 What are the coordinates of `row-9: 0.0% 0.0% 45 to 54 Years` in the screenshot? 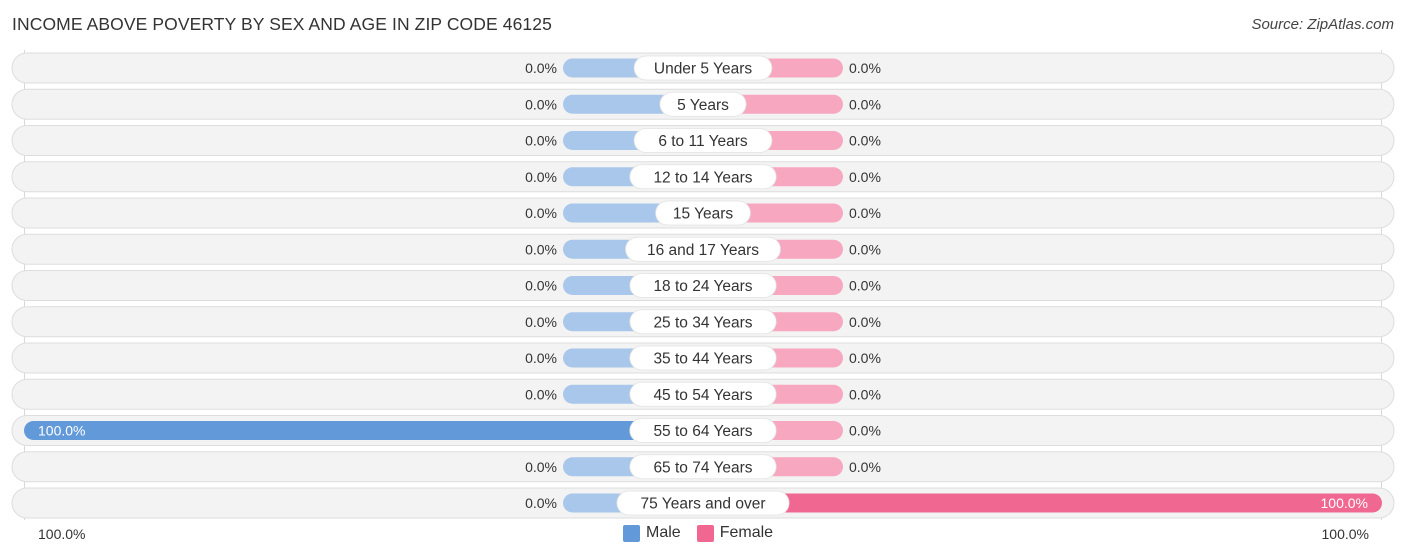 It's located at (703, 394).